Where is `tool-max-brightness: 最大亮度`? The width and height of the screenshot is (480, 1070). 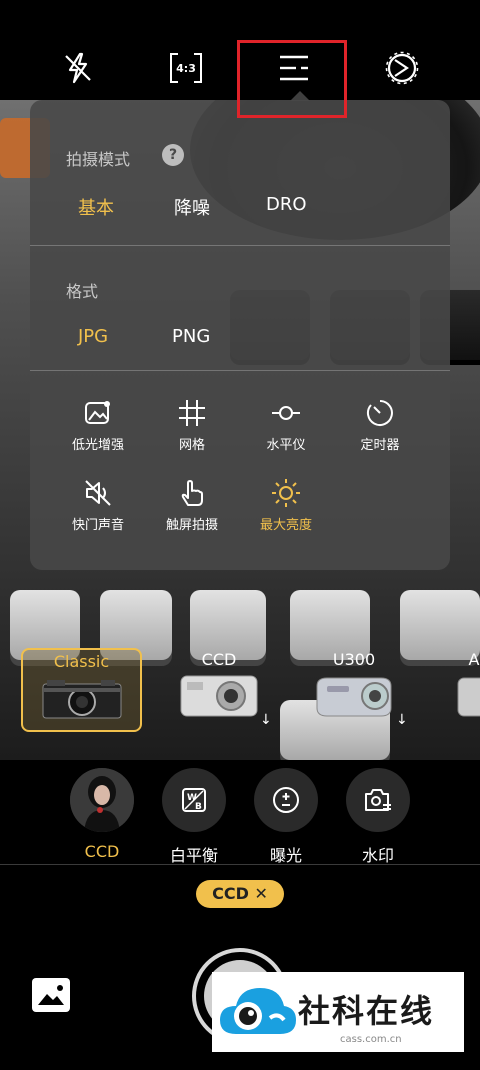 tool-max-brightness: 最大亮度 is located at coordinates (286, 505).